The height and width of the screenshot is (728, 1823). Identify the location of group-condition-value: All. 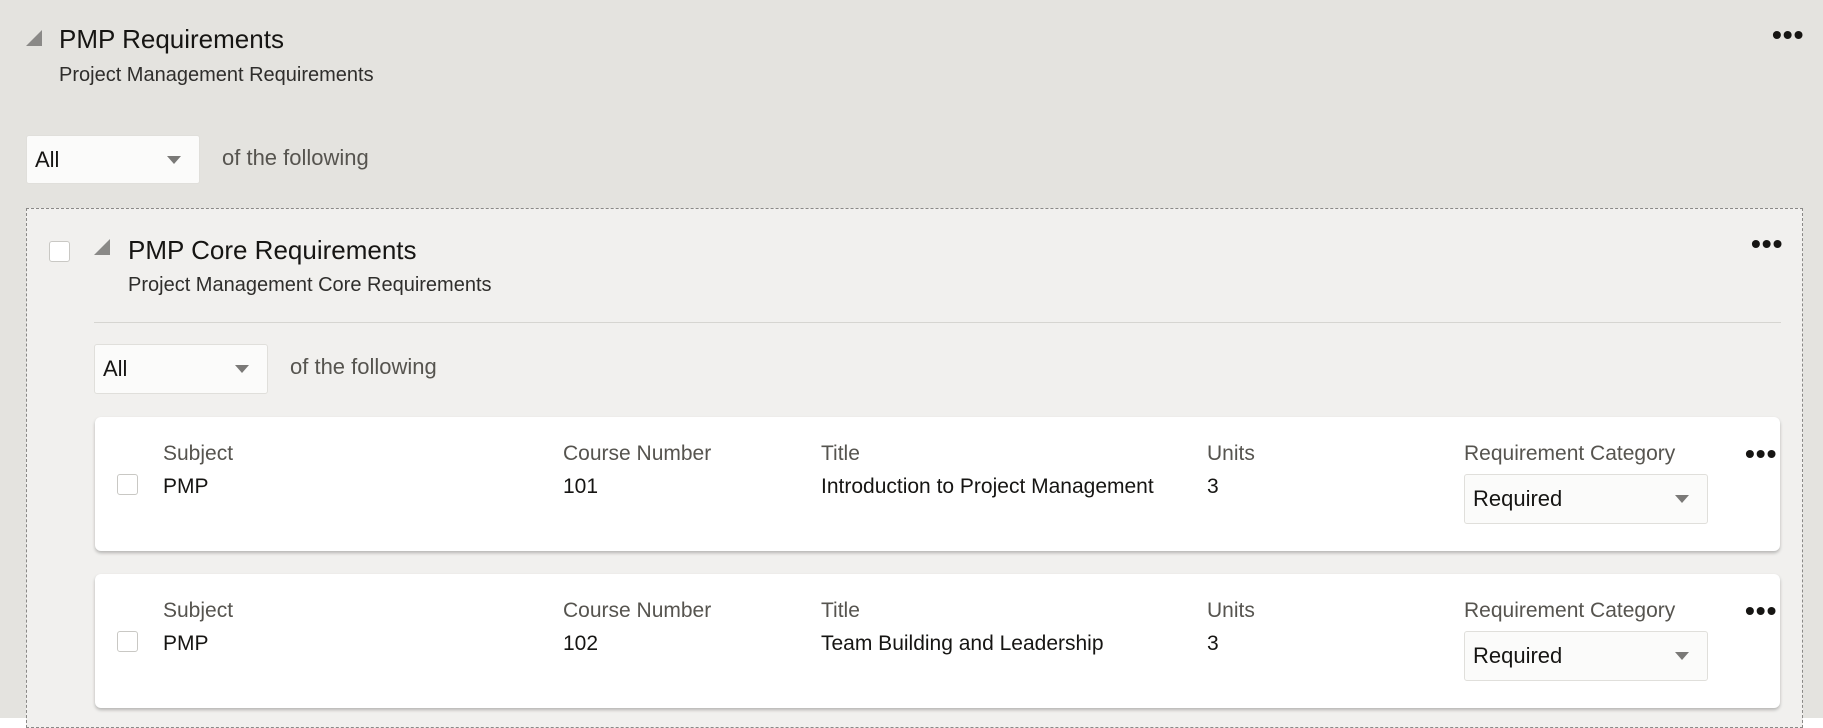
(115, 368).